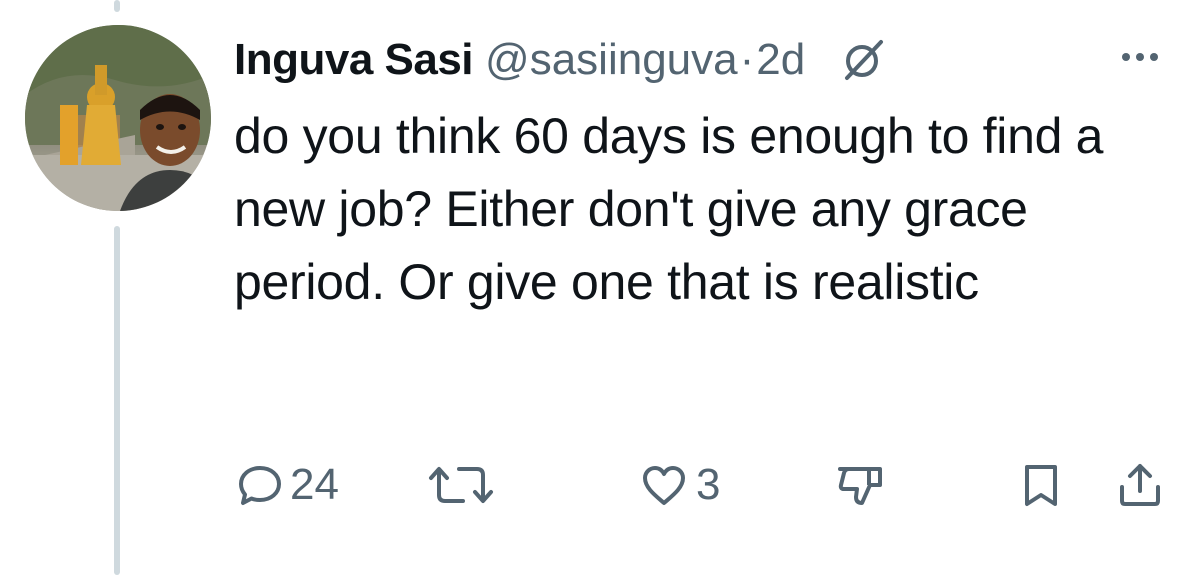 The width and height of the screenshot is (1200, 575). What do you see at coordinates (287, 485) in the screenshot?
I see `reply-button: 24` at bounding box center [287, 485].